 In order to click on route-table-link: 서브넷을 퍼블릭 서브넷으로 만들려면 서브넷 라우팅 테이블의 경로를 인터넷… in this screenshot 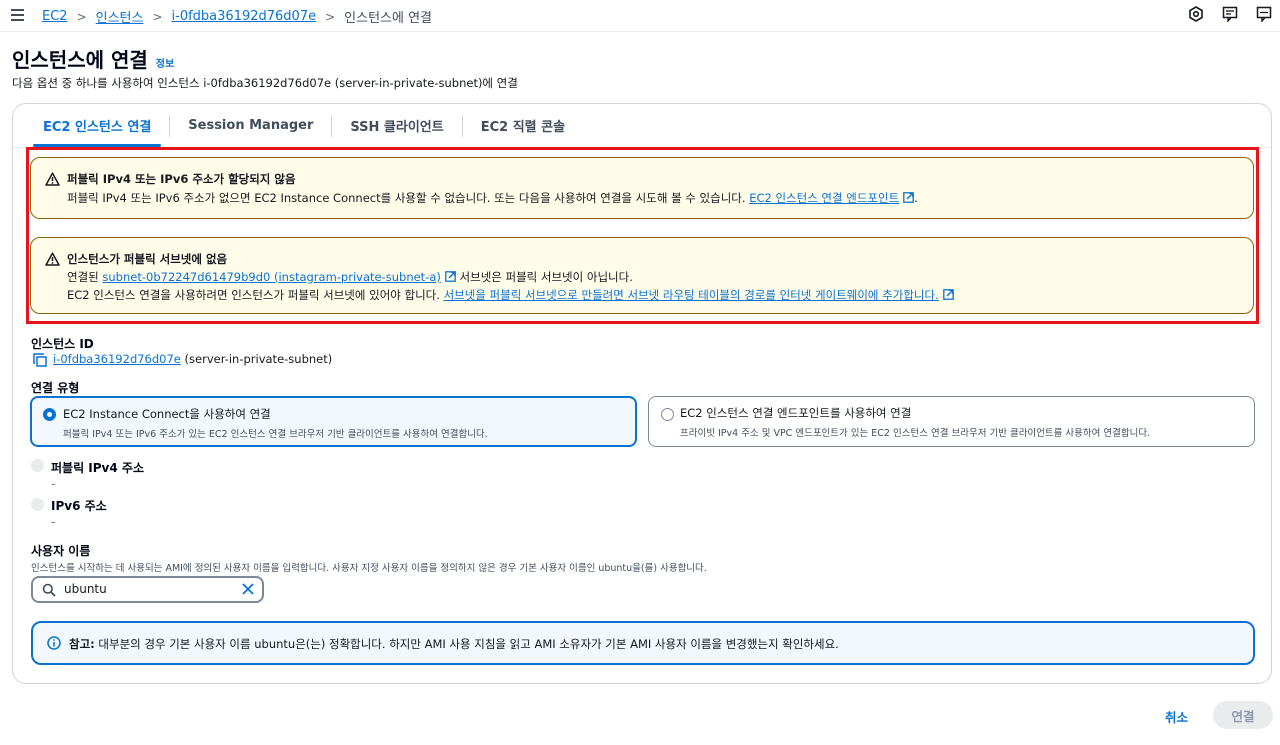, I will do `click(691, 295)`.